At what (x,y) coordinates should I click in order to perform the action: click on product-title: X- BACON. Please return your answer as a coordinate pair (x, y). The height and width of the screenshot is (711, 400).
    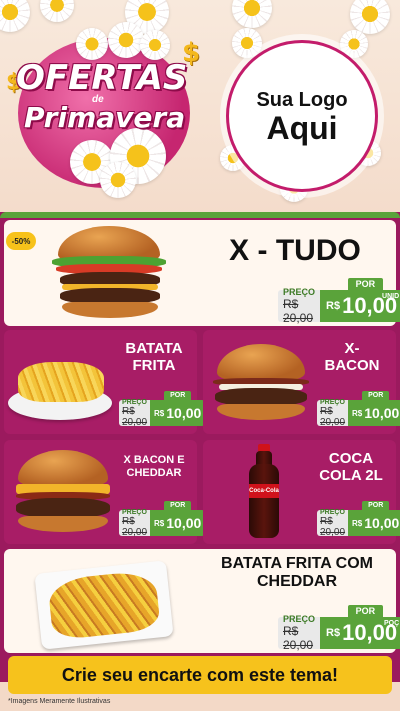
    Looking at the image, I should click on (352, 357).